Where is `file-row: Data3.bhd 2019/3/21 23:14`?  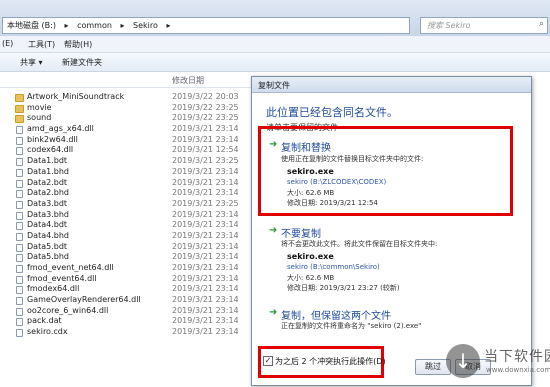 file-row: Data3.bhd 2019/3/21 23:14 is located at coordinates (137, 215).